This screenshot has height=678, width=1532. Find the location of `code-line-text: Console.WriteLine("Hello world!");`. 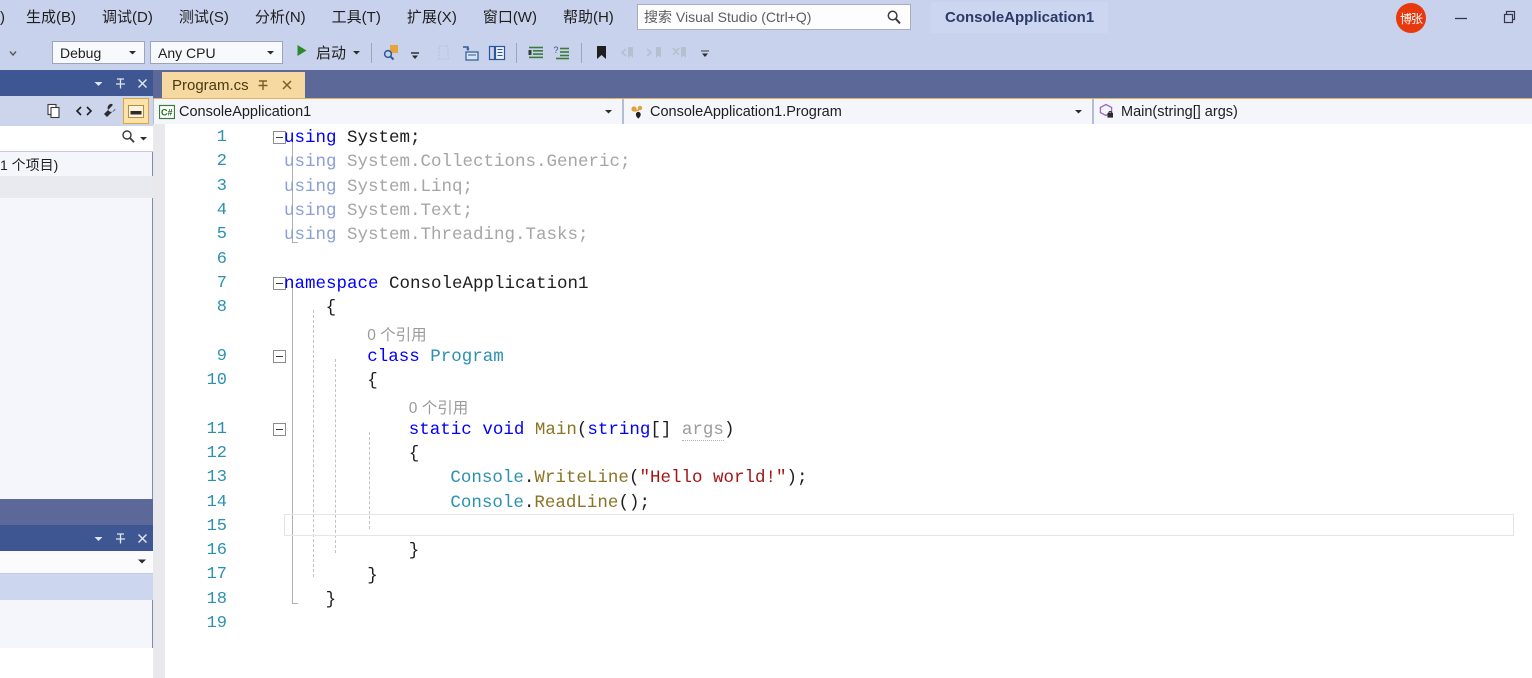

code-line-text: Console.WriteLine("Hello world!"); is located at coordinates (629, 478).